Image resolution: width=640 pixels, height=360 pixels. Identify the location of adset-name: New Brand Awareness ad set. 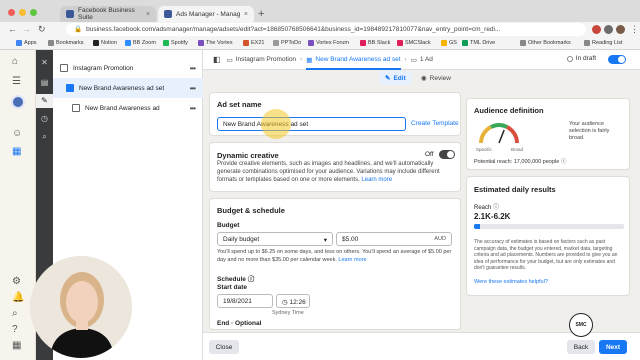
(122, 88).